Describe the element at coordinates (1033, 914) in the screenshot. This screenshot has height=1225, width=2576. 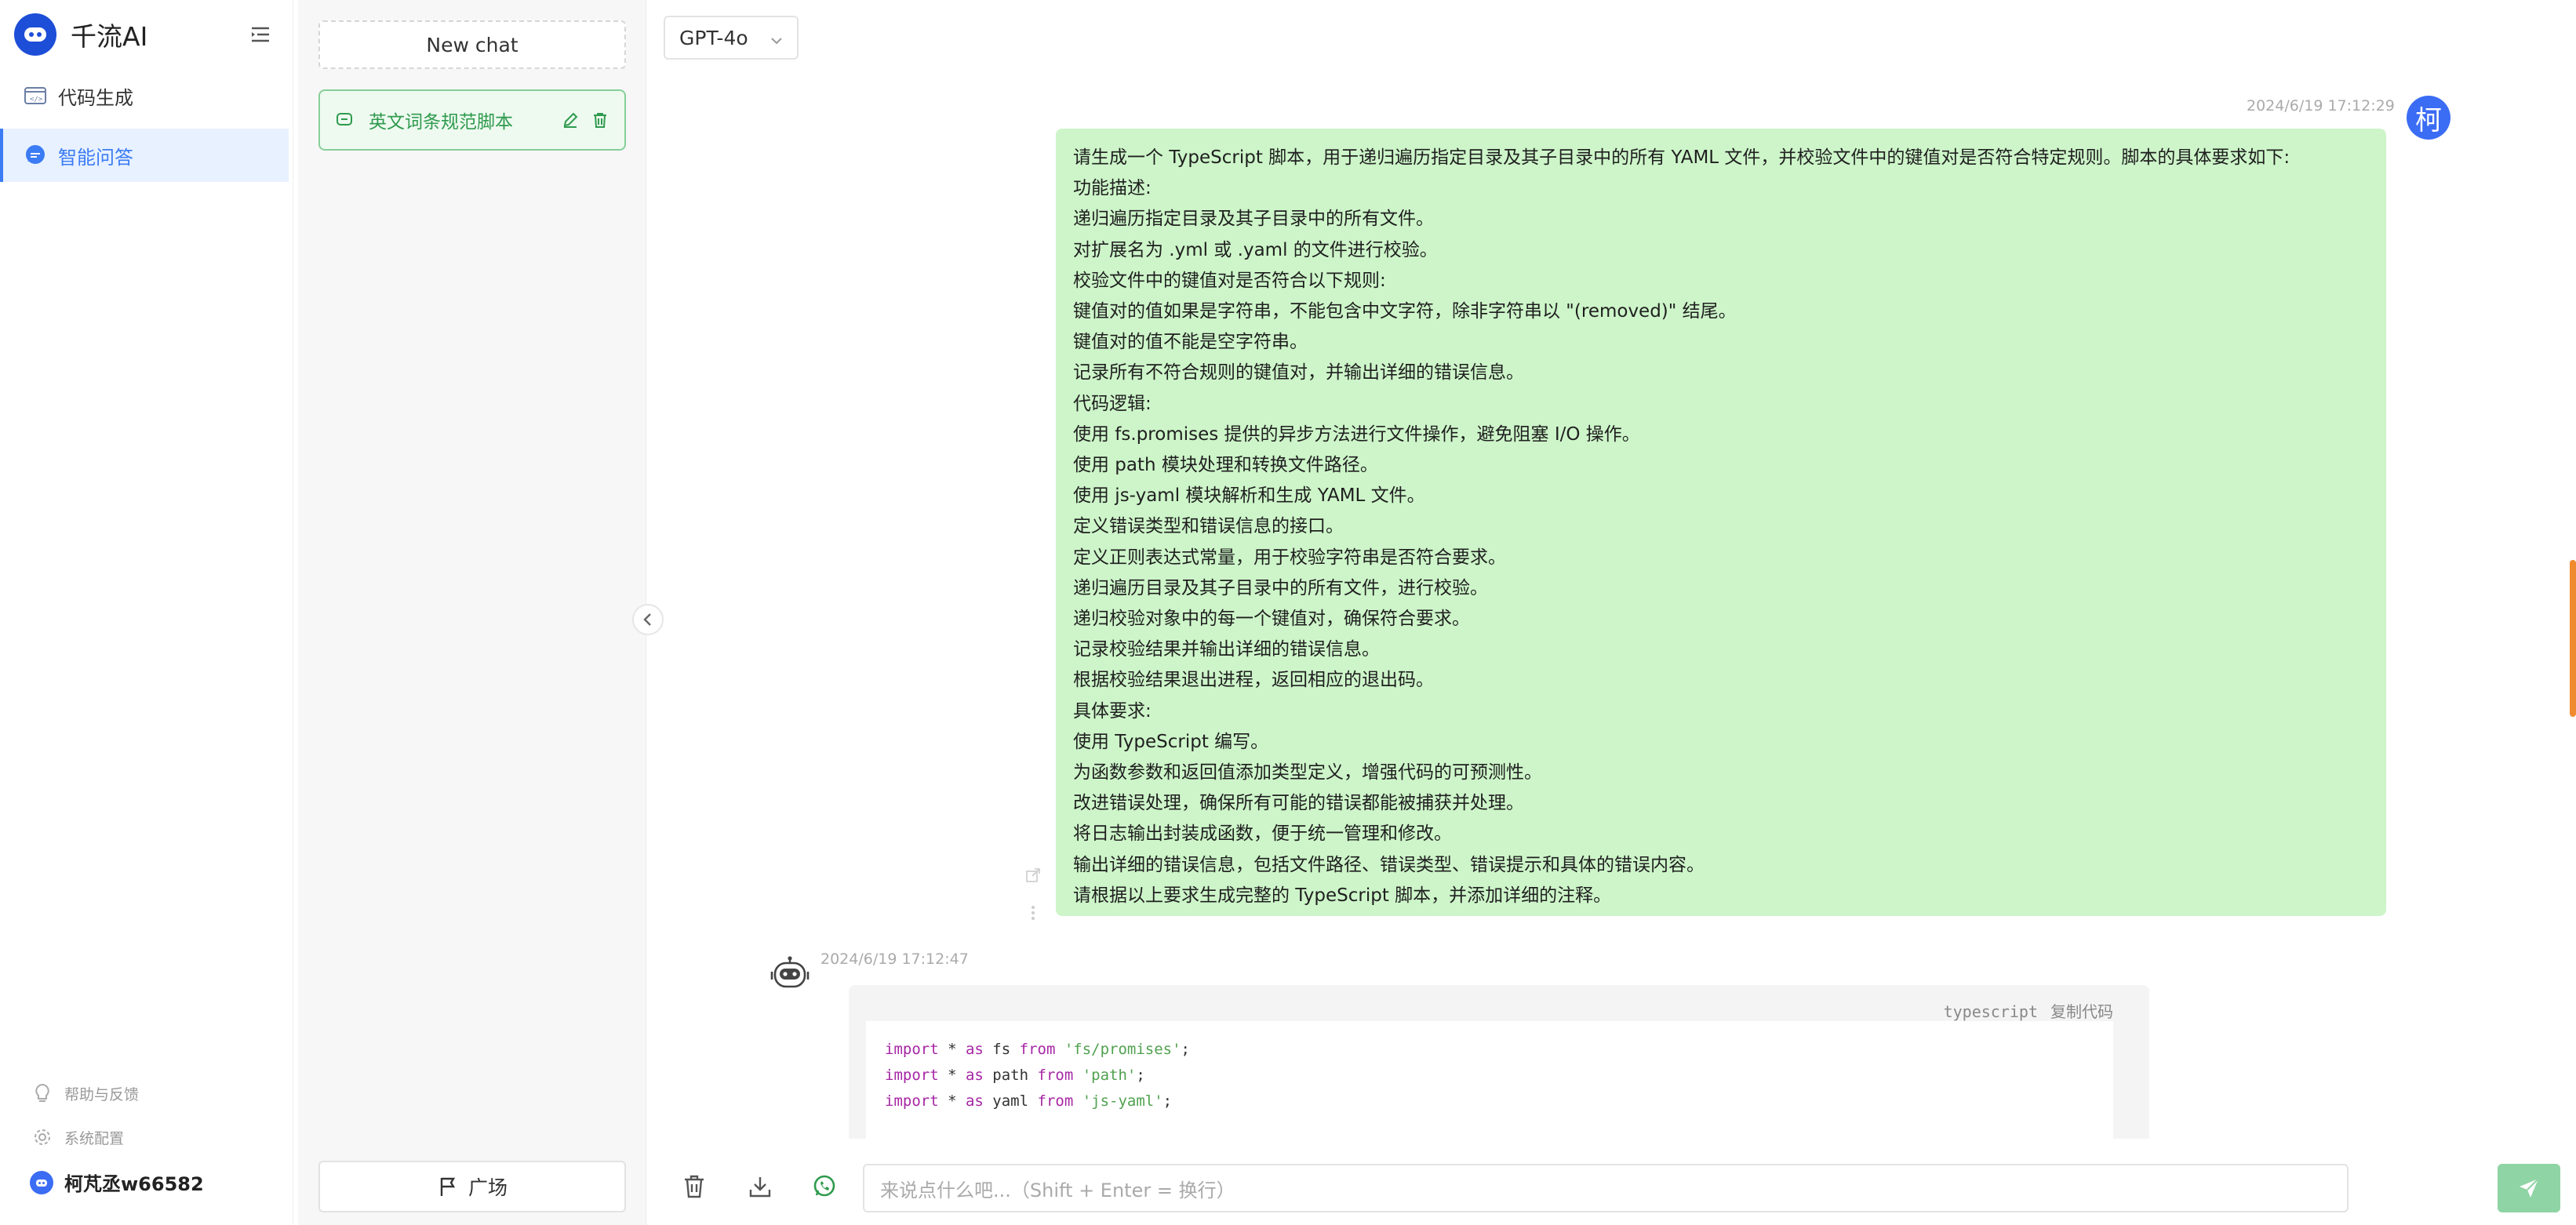
I see `more-vertical-icon` at that location.